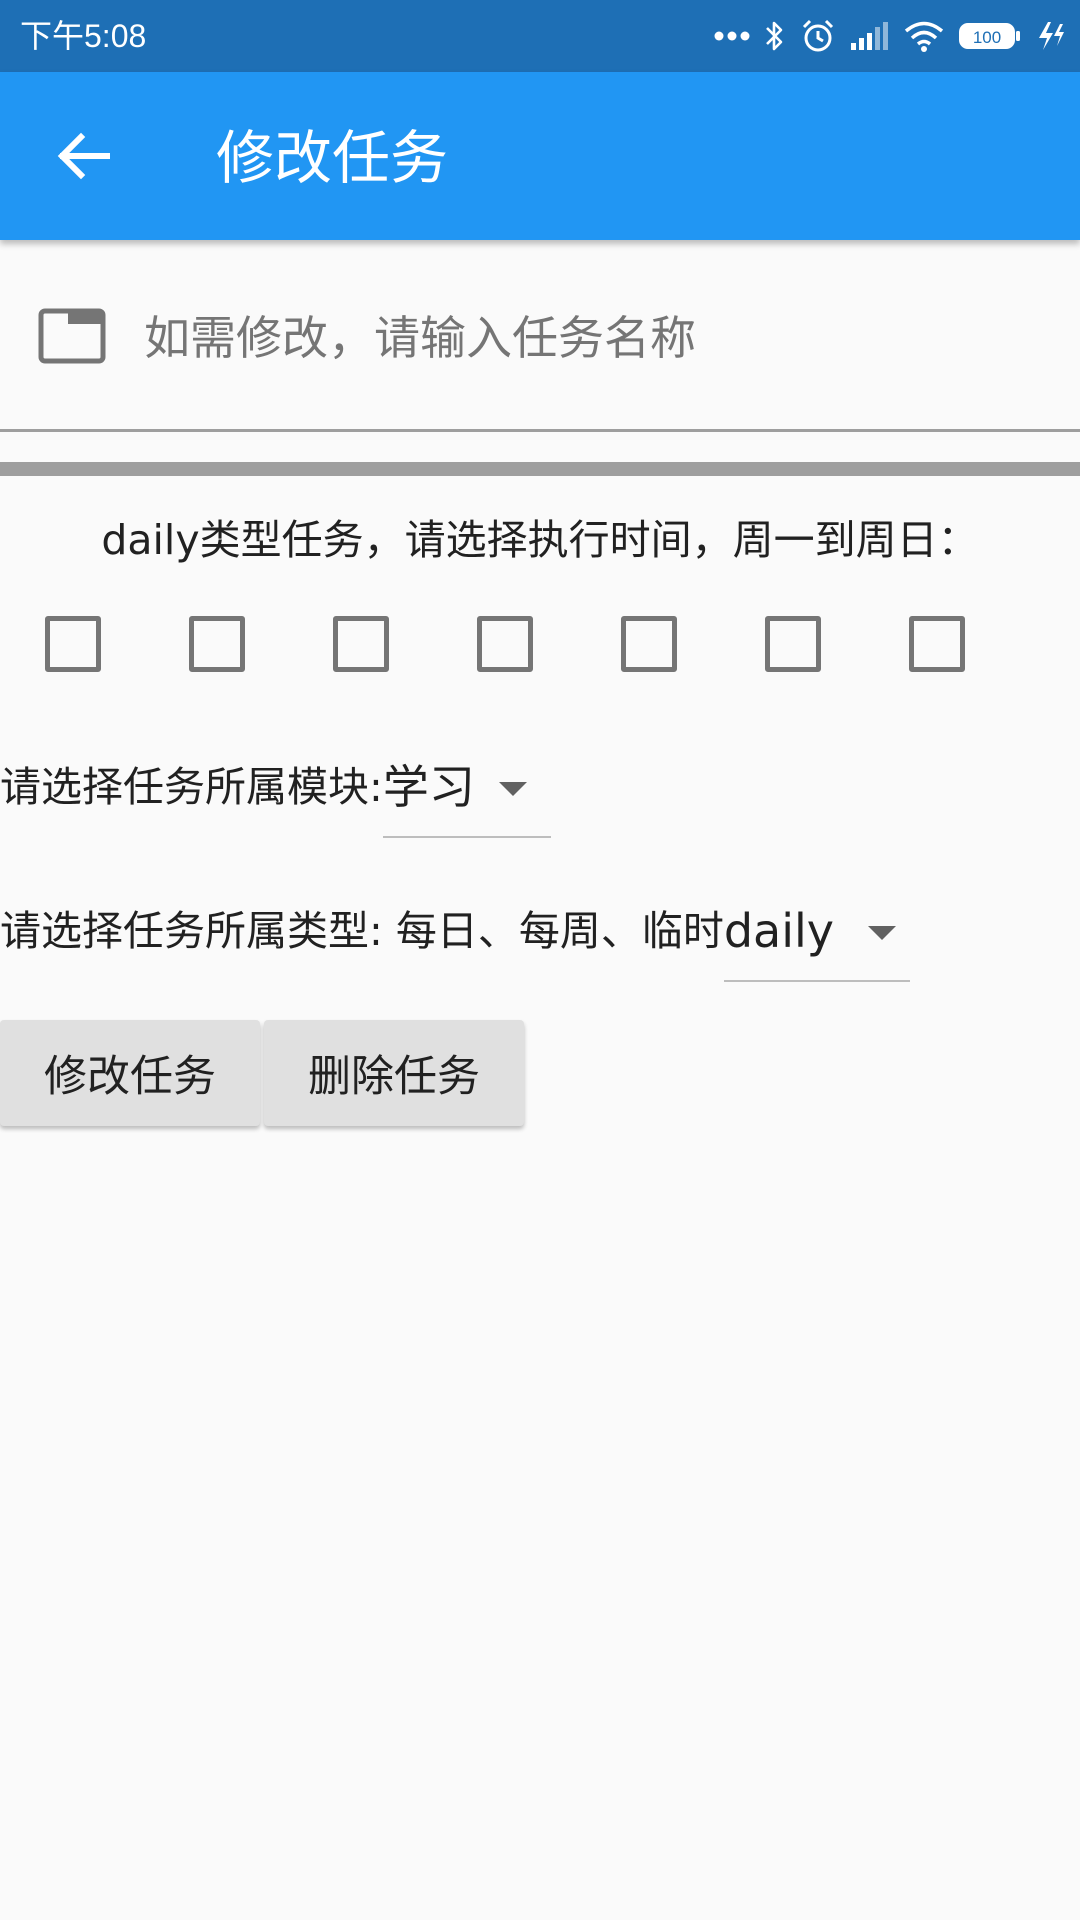  What do you see at coordinates (130, 1073) in the screenshot?
I see `modify-task-button: 修改任务` at bounding box center [130, 1073].